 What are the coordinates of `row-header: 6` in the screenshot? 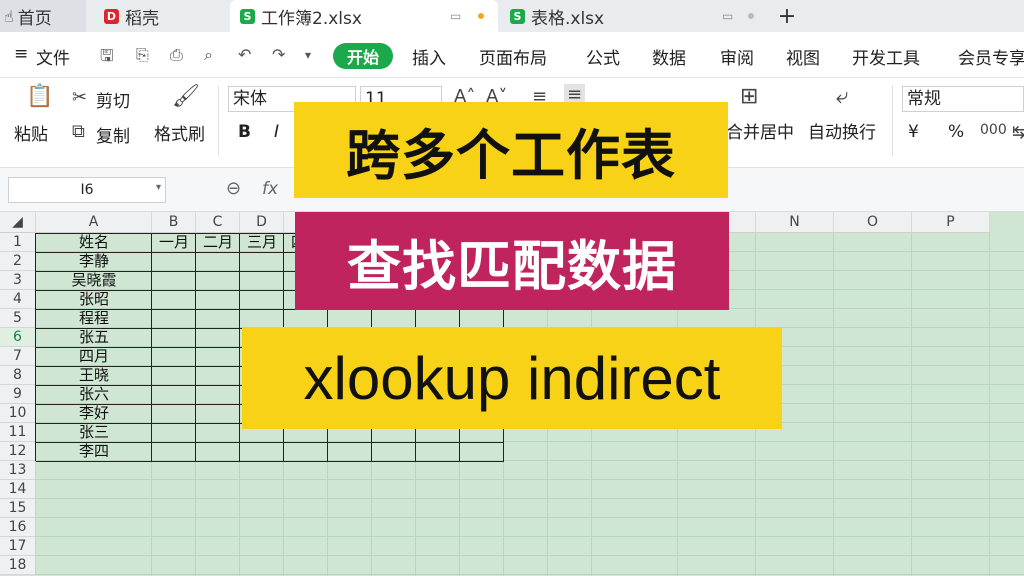 It's located at (18, 337).